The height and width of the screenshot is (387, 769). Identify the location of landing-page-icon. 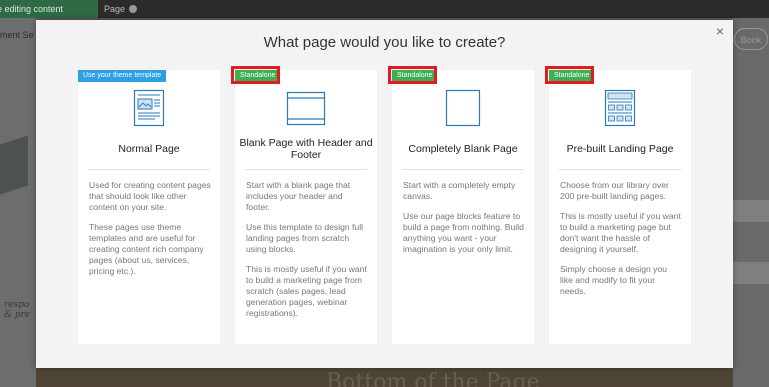
(620, 108).